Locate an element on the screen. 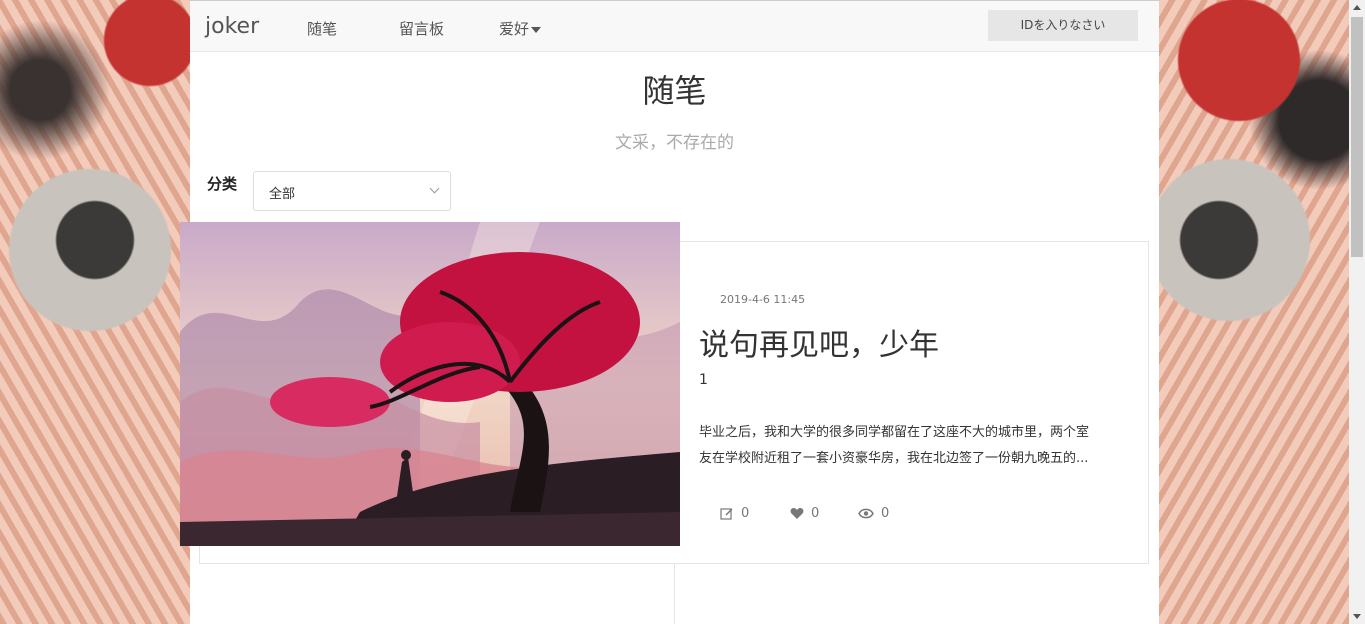  heart-icon is located at coordinates (797, 513).